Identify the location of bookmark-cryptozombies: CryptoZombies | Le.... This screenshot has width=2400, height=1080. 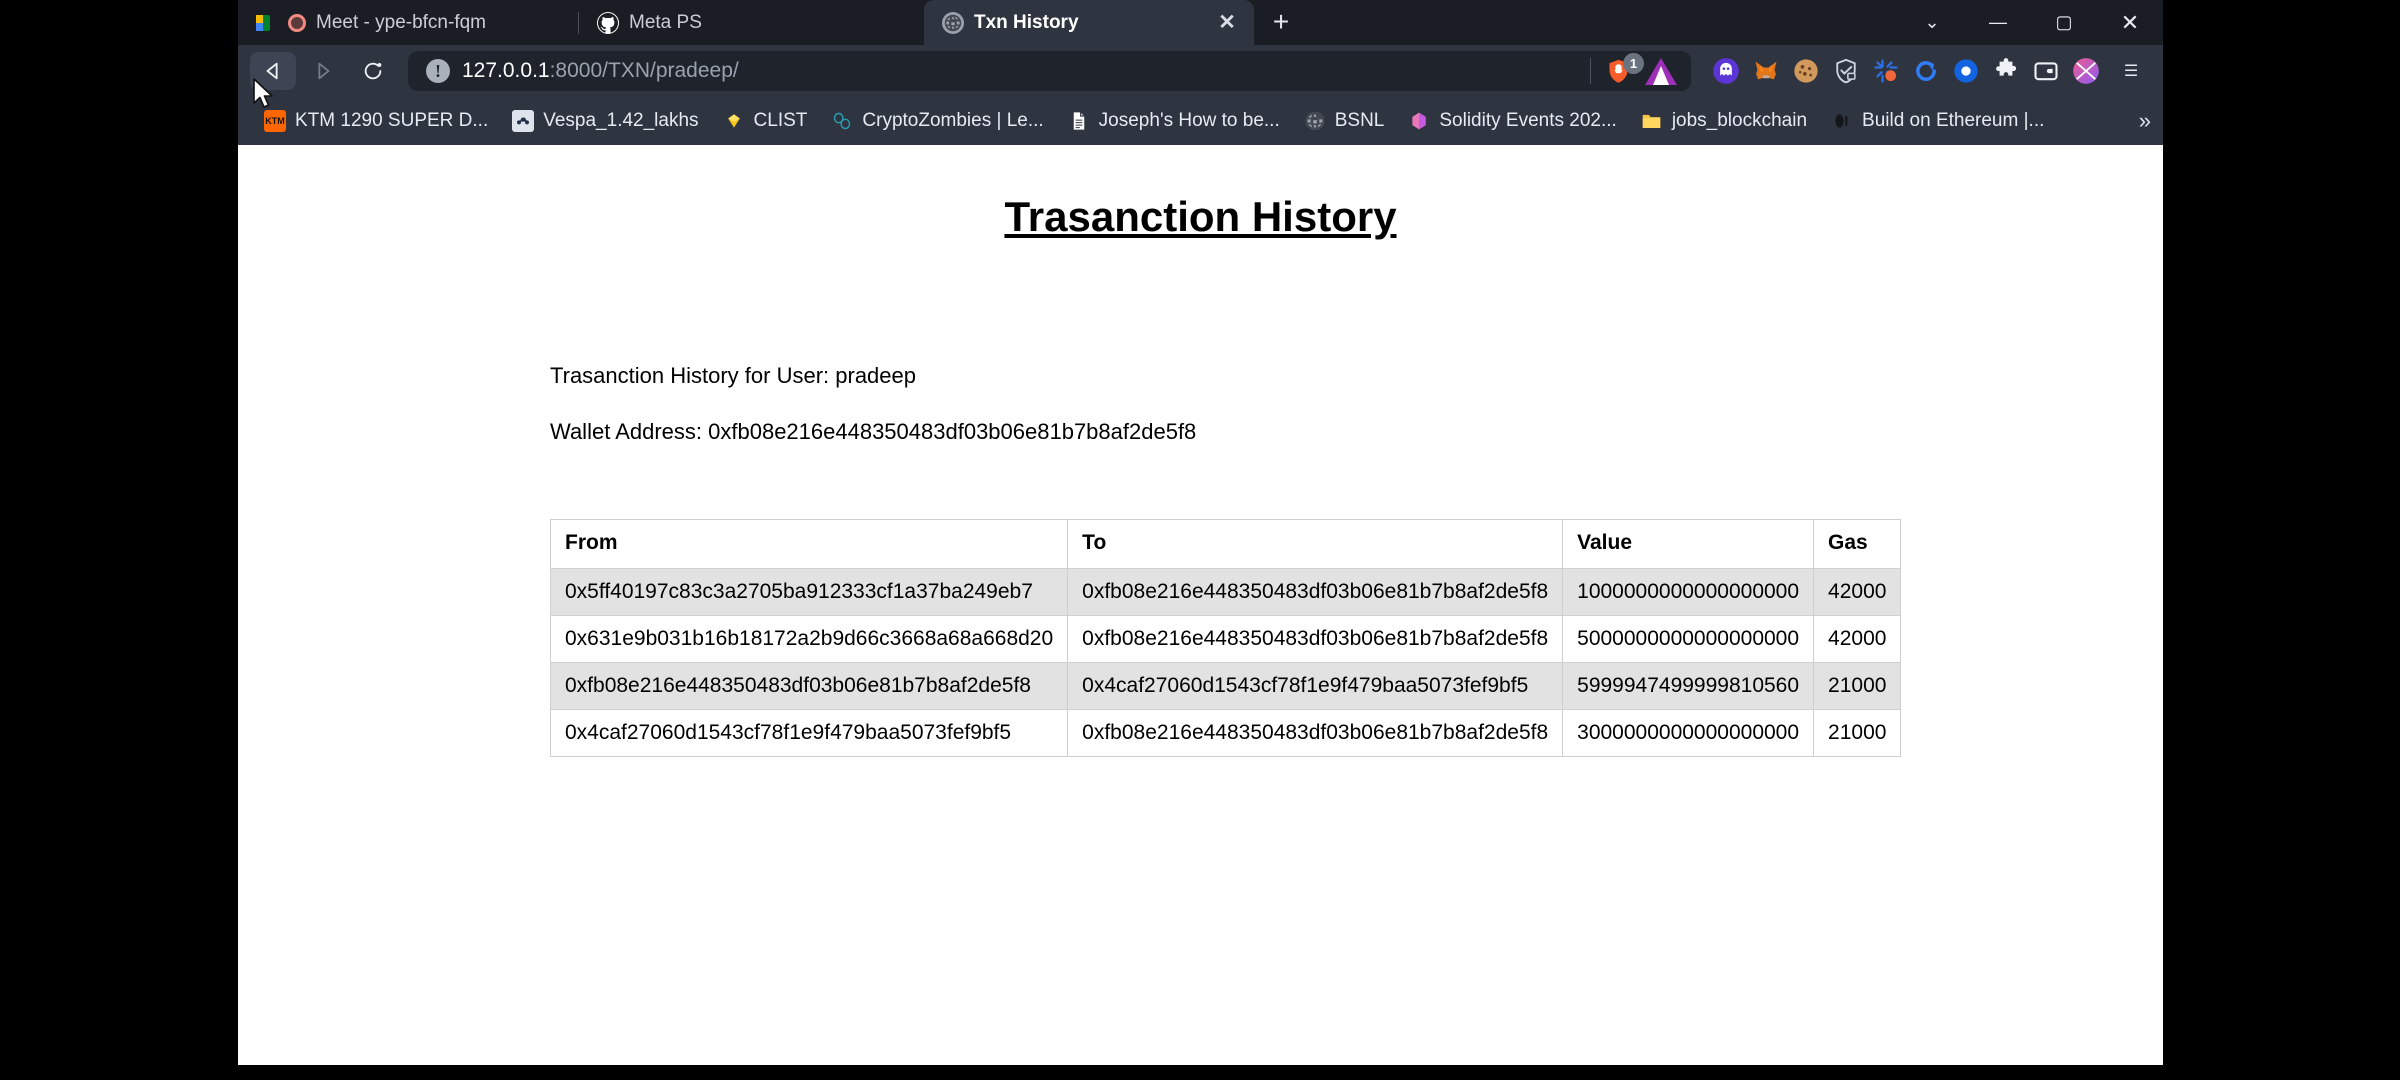
(937, 121).